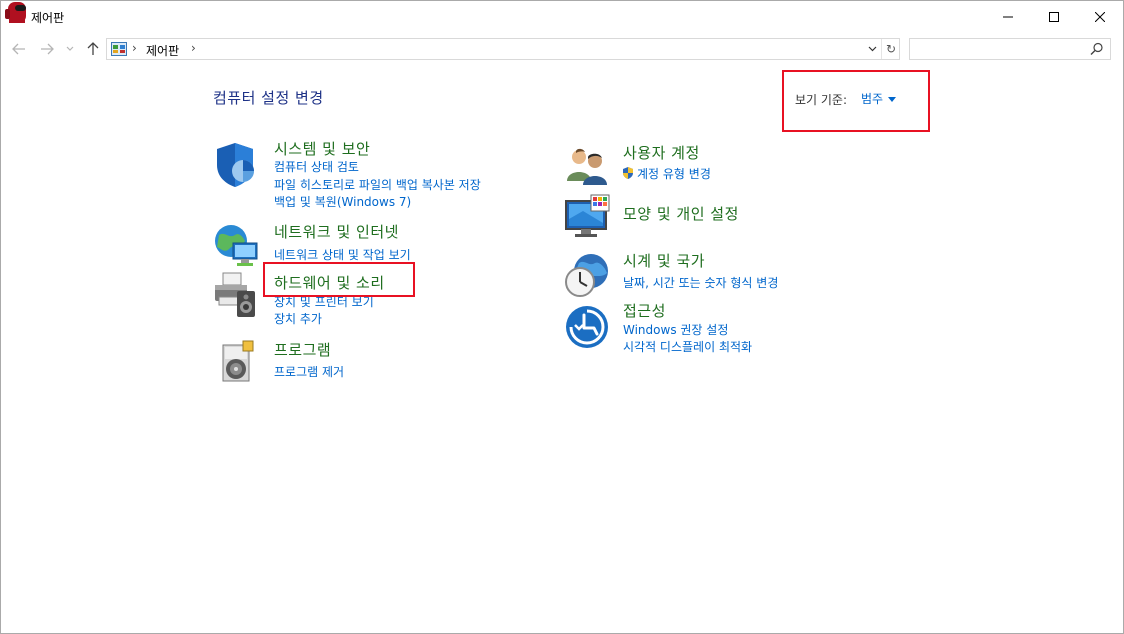  What do you see at coordinates (821, 100) in the screenshot?
I see `view-by-label: 보기 기준:` at bounding box center [821, 100].